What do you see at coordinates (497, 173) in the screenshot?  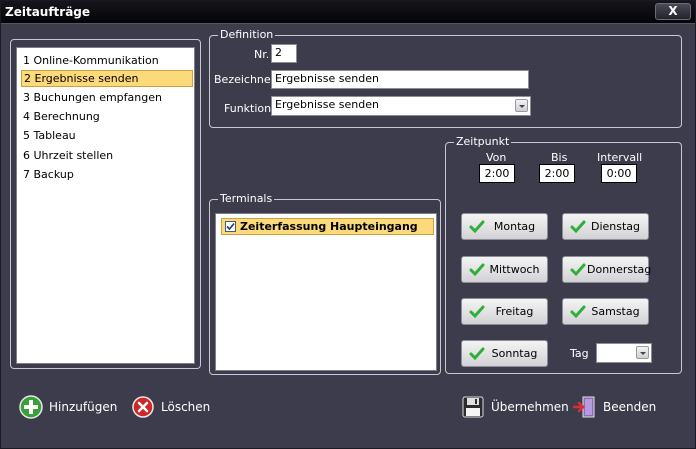 I see `von-time-field: 2:00` at bounding box center [497, 173].